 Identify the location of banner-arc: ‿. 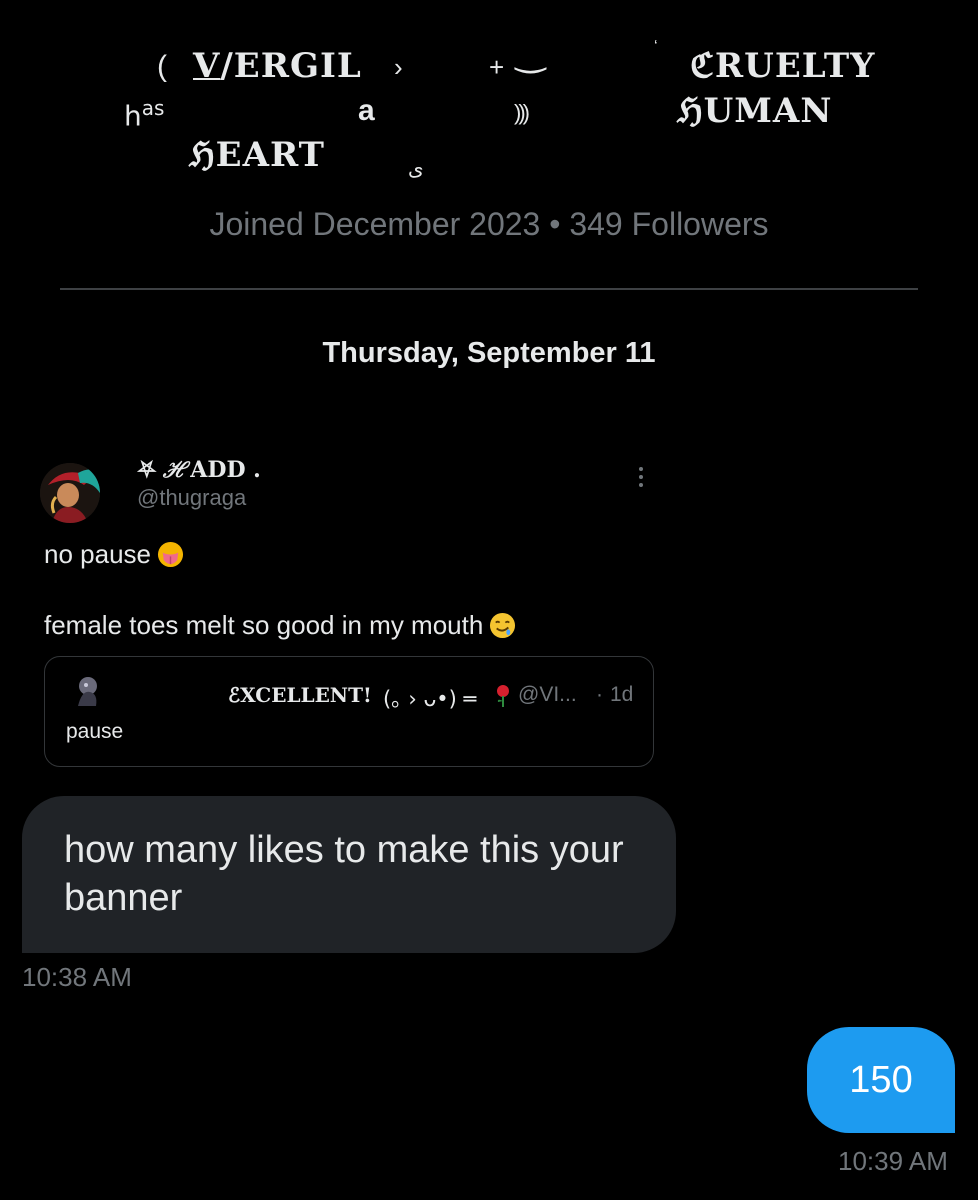
(530, 52).